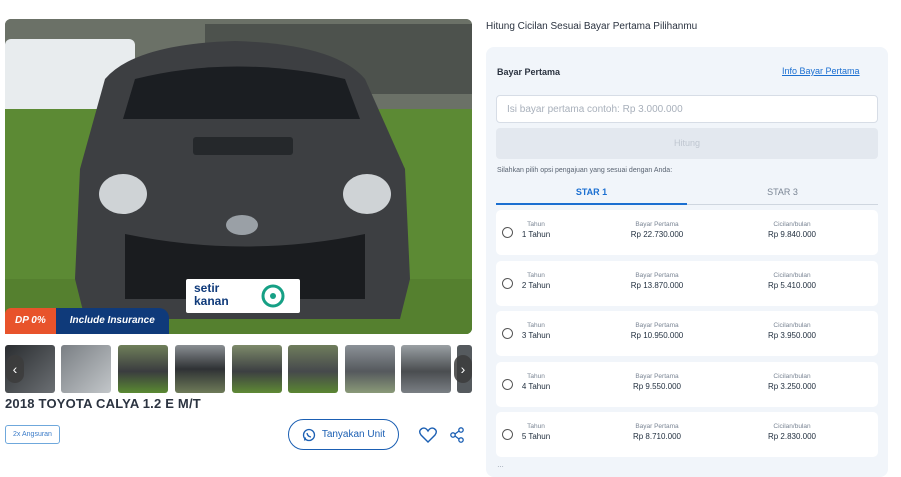  What do you see at coordinates (112, 321) in the screenshot?
I see `insurance-badge: Include Insurance` at bounding box center [112, 321].